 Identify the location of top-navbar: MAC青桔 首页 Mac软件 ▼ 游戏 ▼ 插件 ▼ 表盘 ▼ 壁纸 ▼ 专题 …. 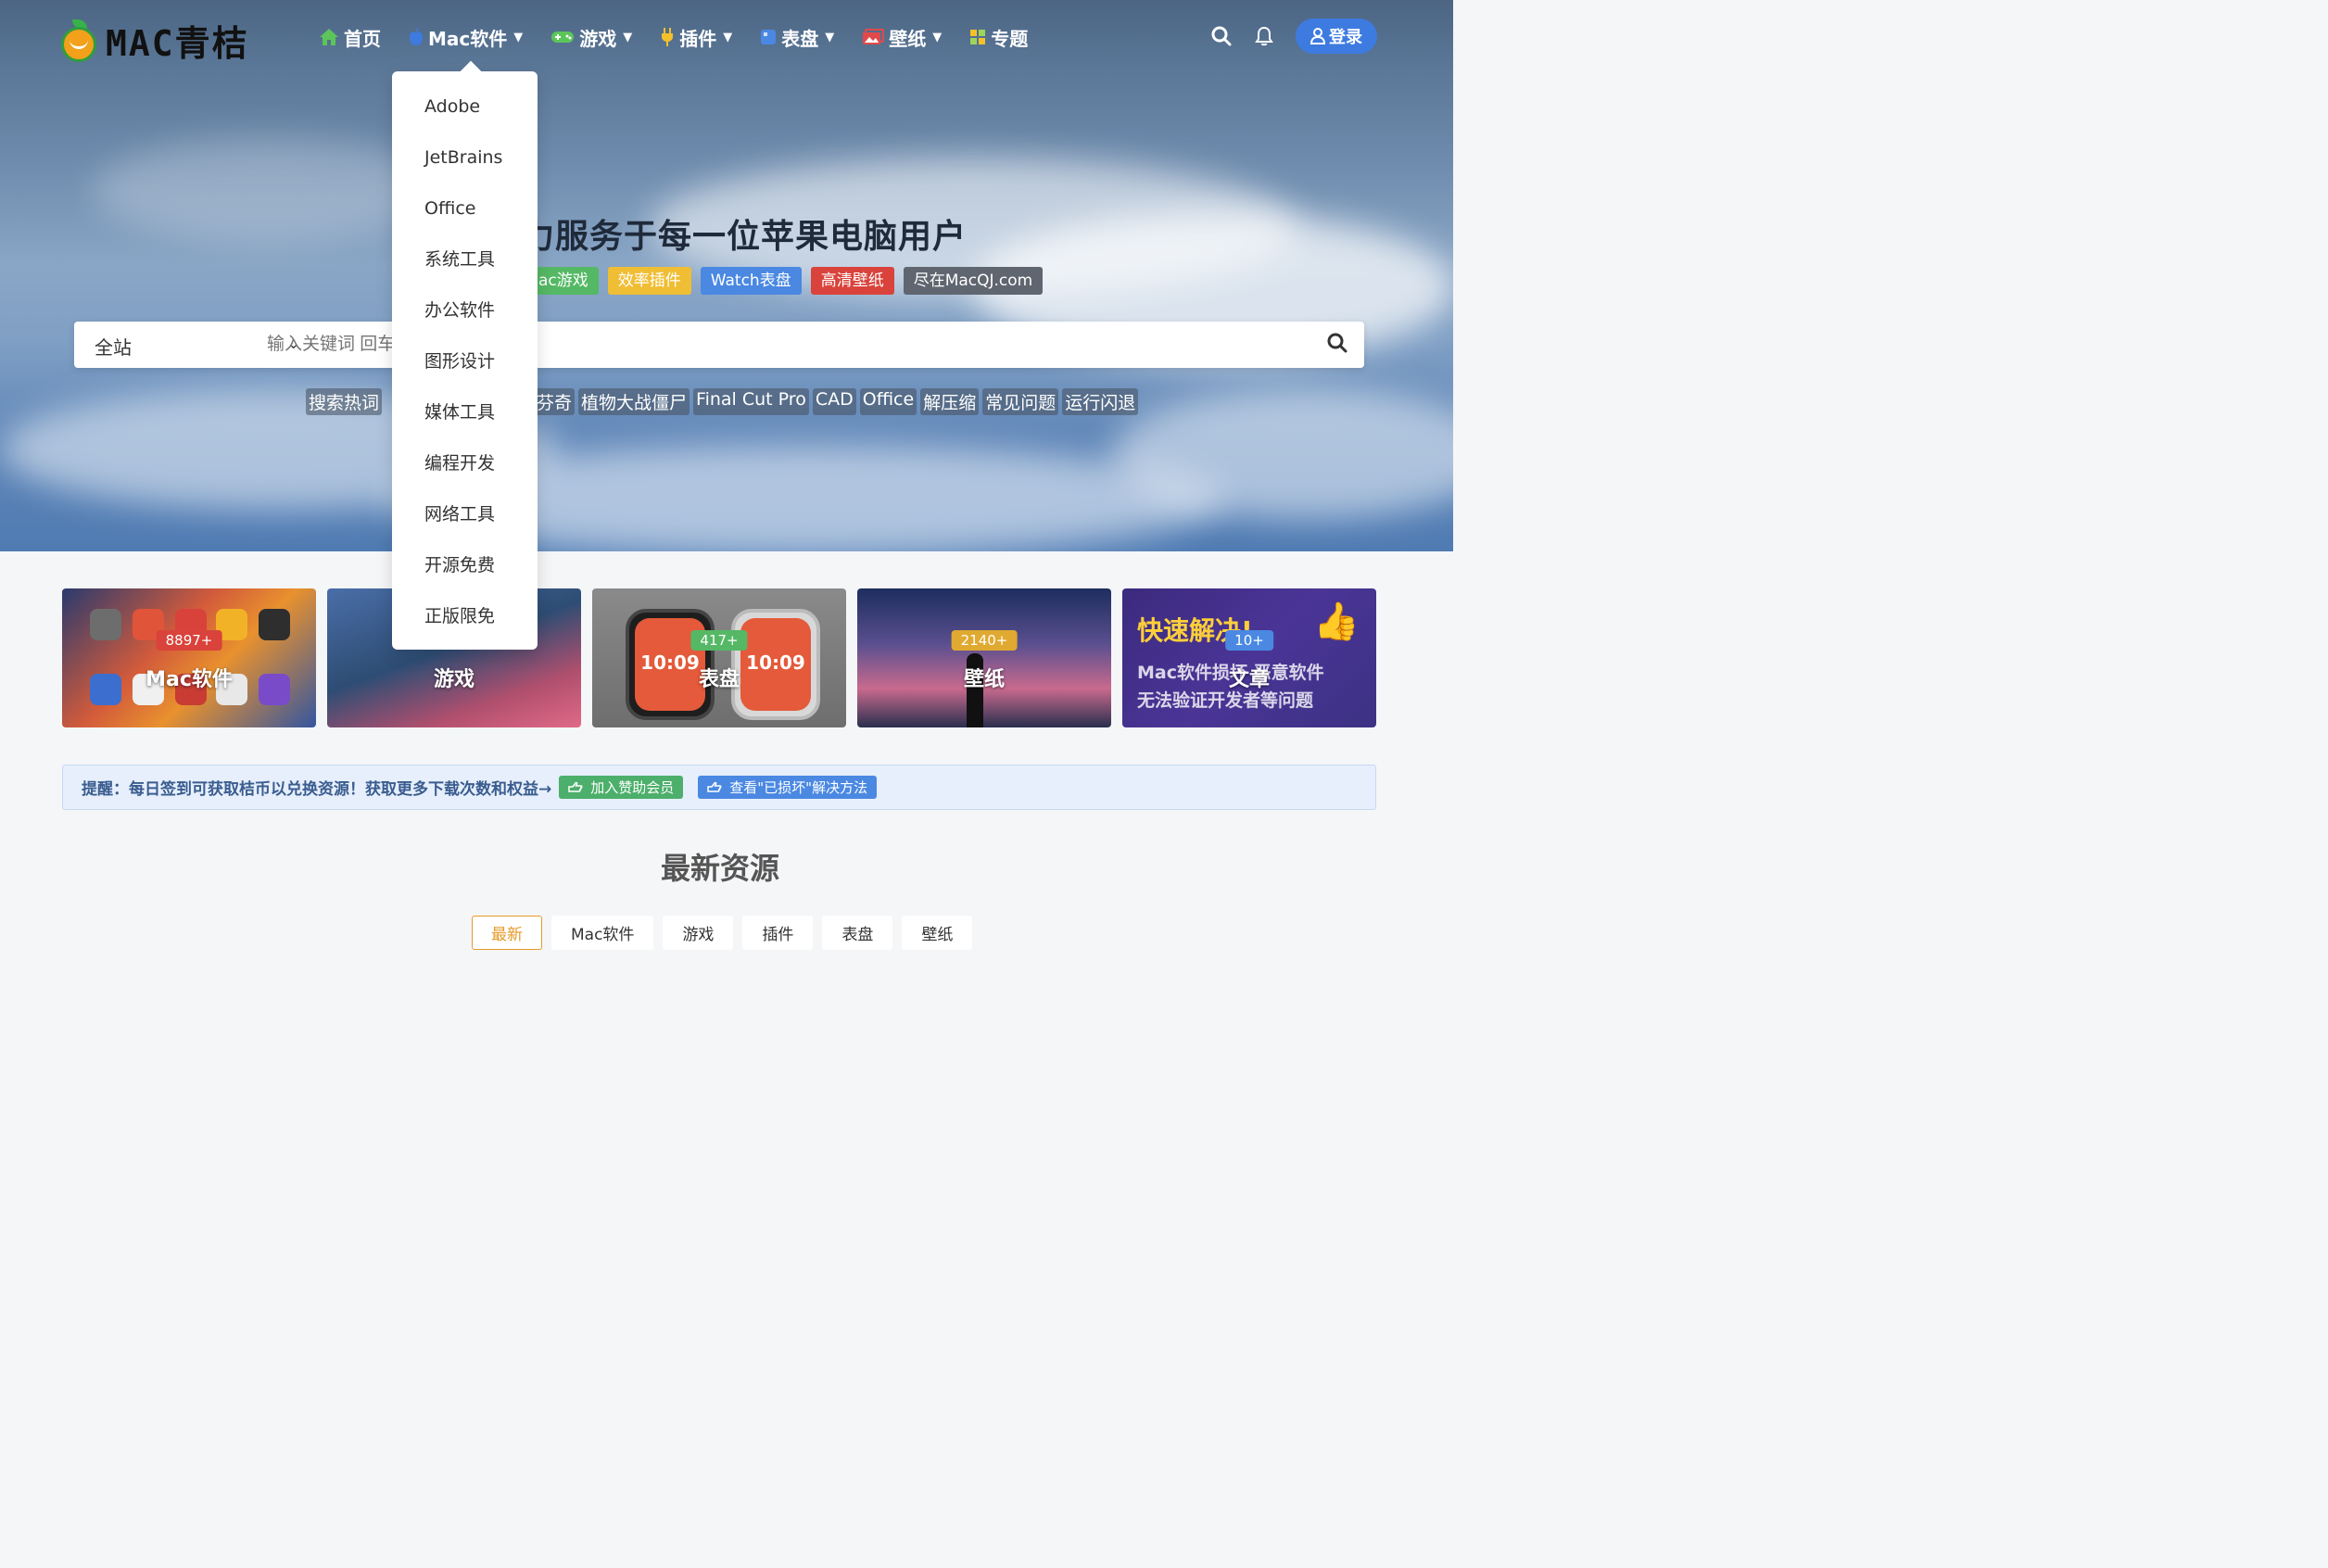
(726, 37).